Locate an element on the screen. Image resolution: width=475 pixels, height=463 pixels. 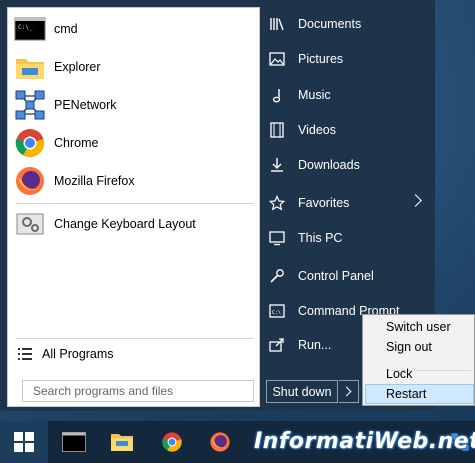
menu-item-downloads: Downloads is located at coordinates (348, 165).